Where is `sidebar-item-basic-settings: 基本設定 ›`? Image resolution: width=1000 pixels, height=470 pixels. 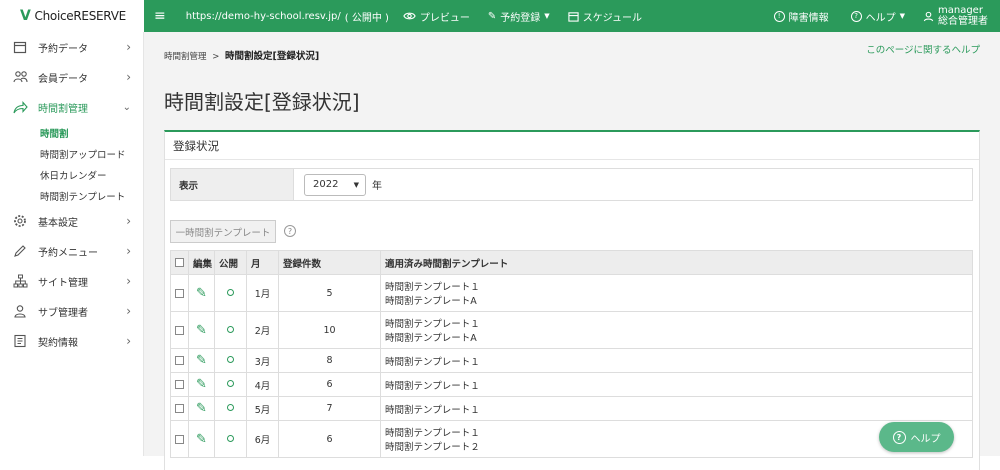 sidebar-item-basic-settings: 基本設定 › is located at coordinates (71, 221).